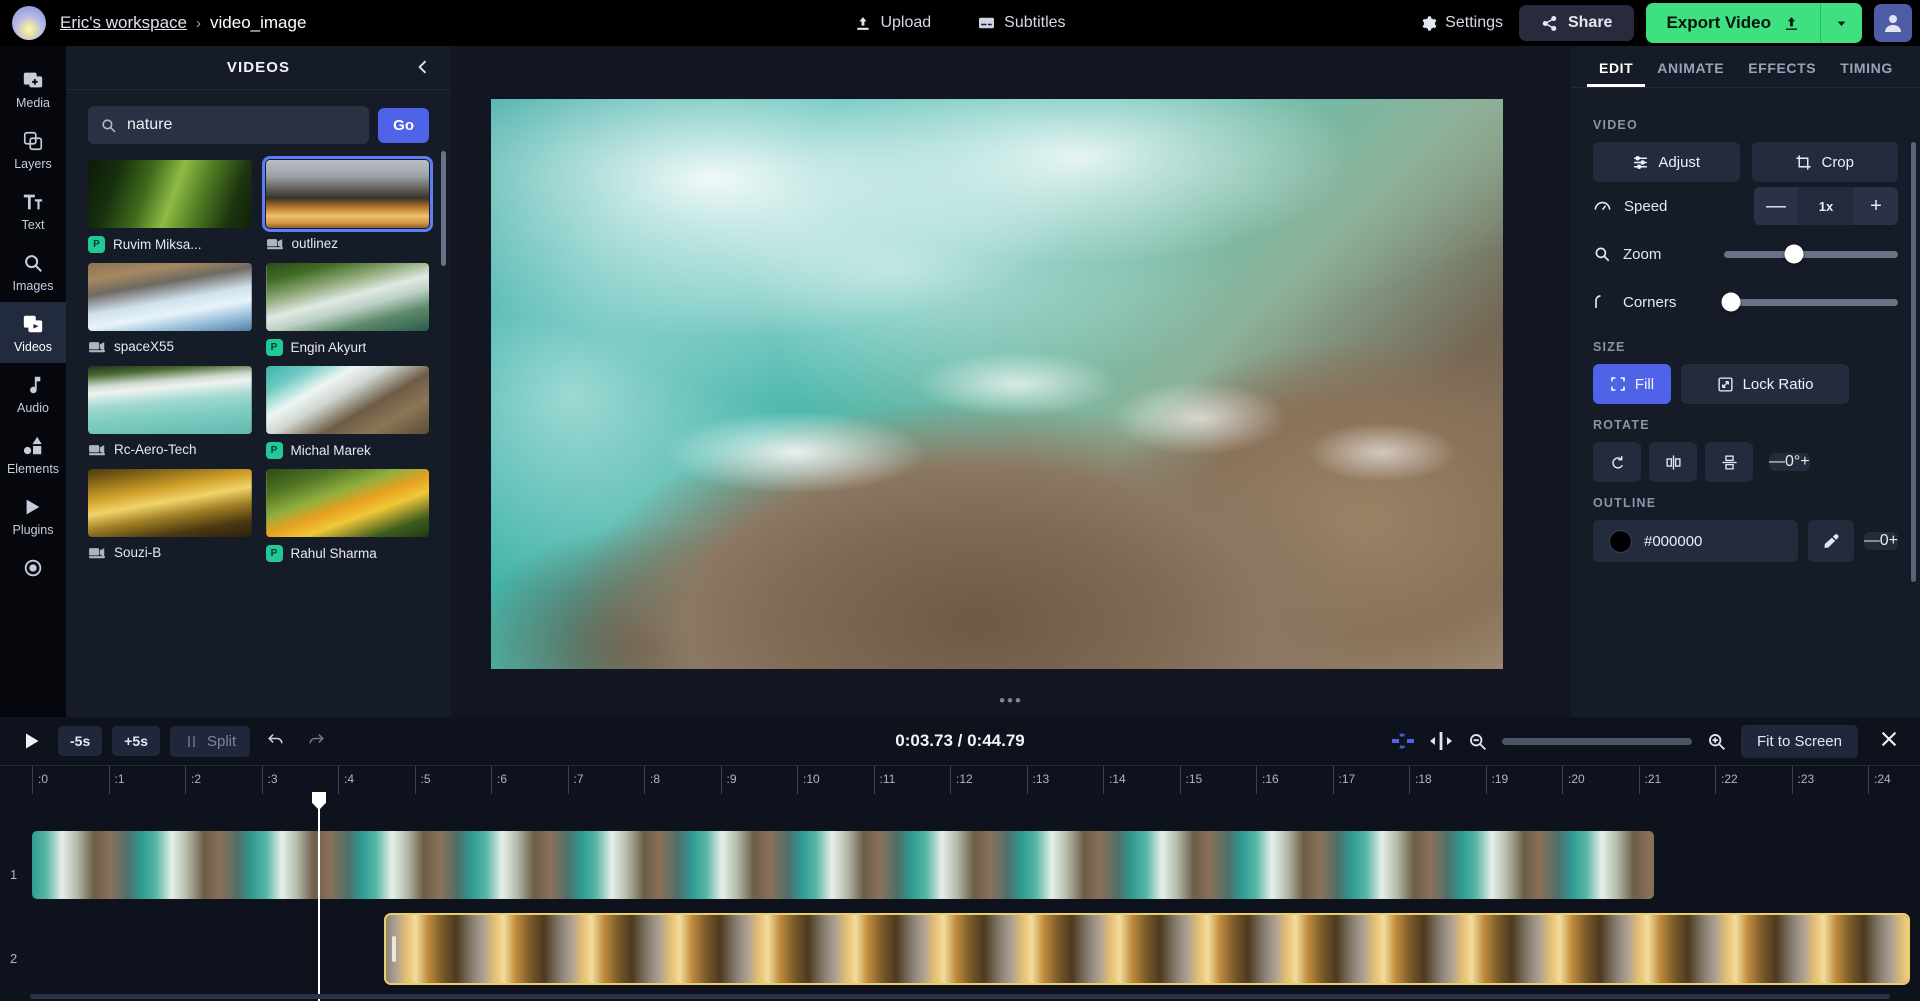 The height and width of the screenshot is (1001, 1920). I want to click on subtitles-button: Subtitles, so click(1021, 23).